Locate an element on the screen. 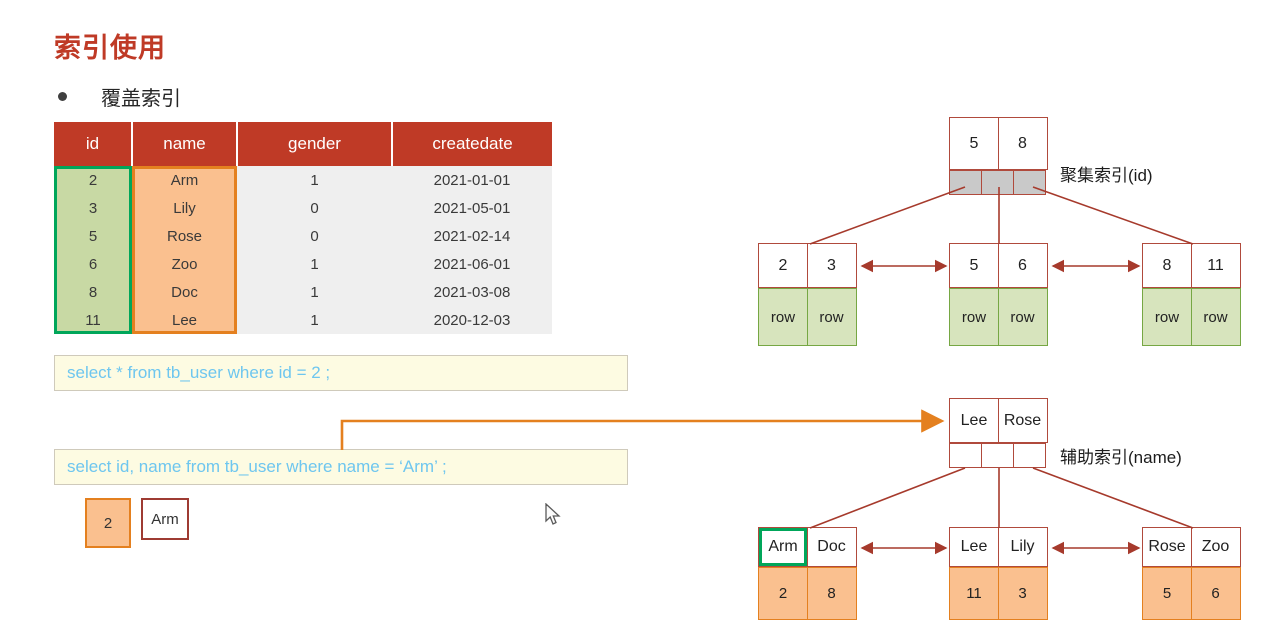 The height and width of the screenshot is (642, 1272). clustered-root-node: 5 8 is located at coordinates (998, 156).